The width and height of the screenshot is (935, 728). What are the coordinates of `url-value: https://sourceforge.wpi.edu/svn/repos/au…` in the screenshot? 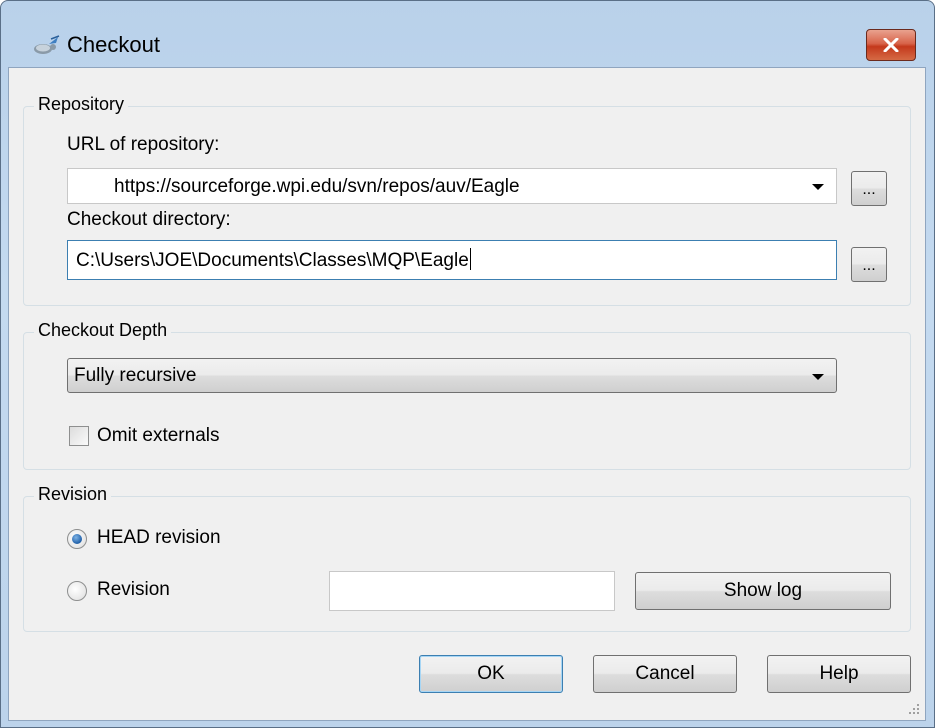 It's located at (317, 186).